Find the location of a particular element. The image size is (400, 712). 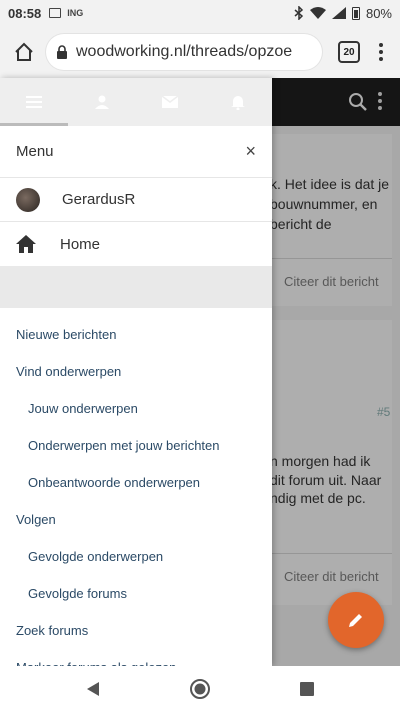

home-circle-icon is located at coordinates (199, 689).